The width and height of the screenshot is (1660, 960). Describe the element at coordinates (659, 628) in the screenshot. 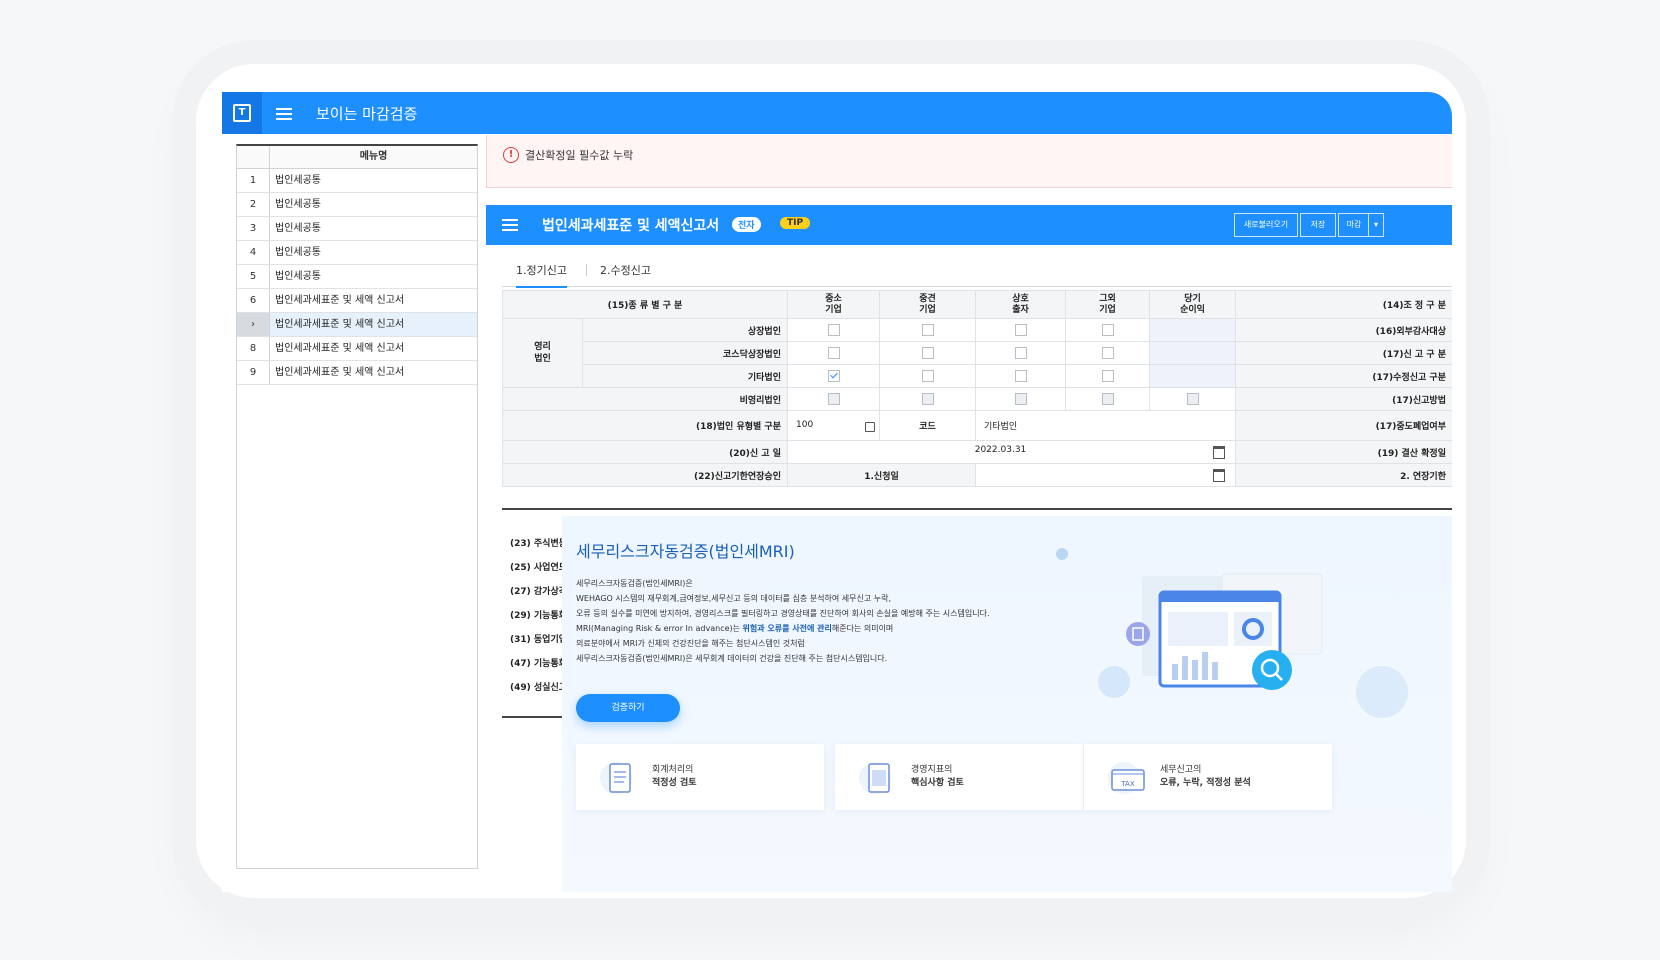

I see `mri-text: MRI(Managing Risk & error In advance)는` at that location.